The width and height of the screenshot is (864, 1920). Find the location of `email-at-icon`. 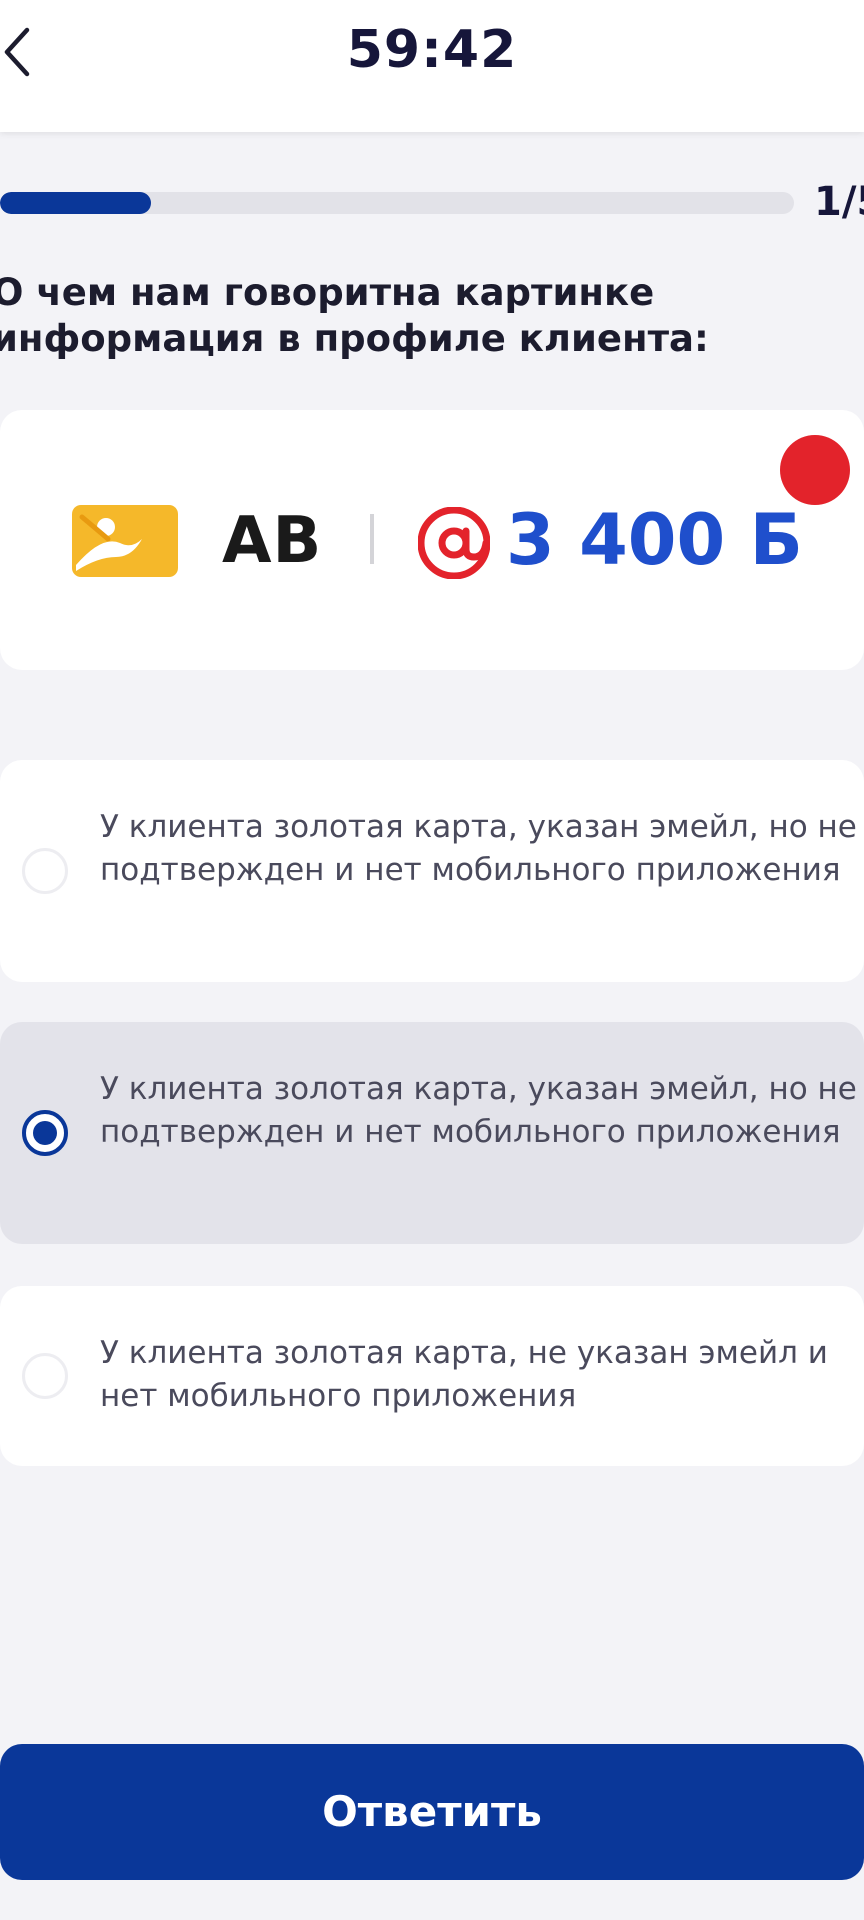

email-at-icon is located at coordinates (454, 543).